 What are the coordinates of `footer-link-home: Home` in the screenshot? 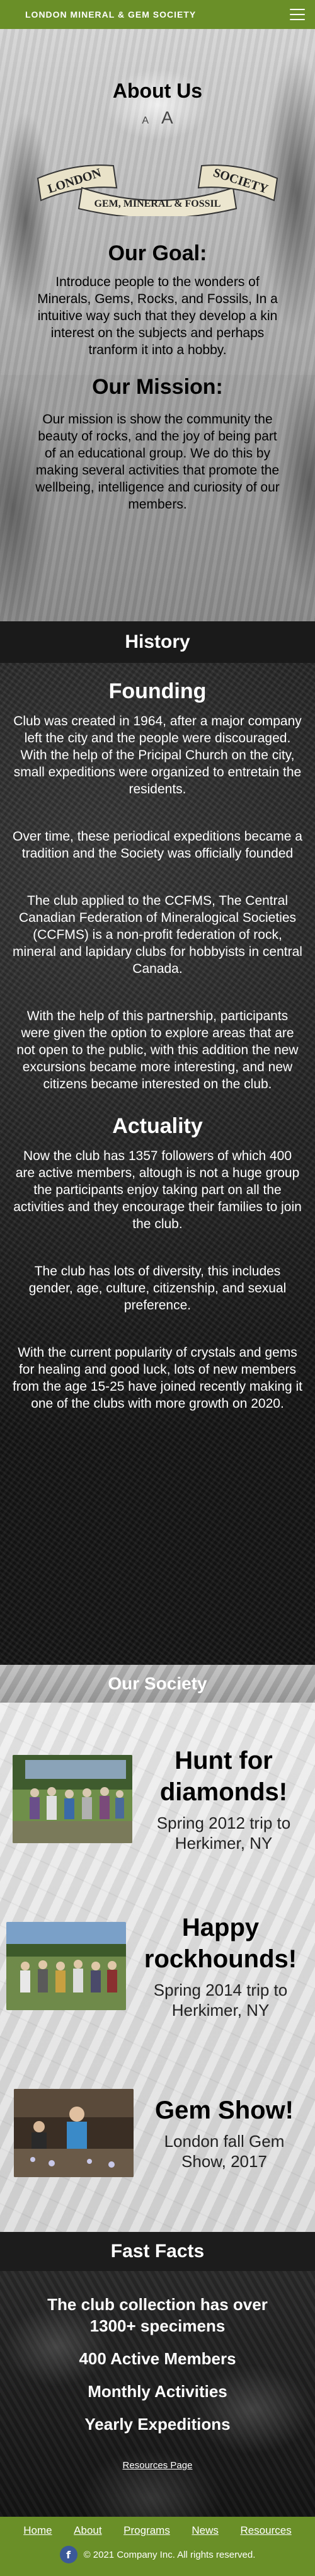 It's located at (37, 2530).